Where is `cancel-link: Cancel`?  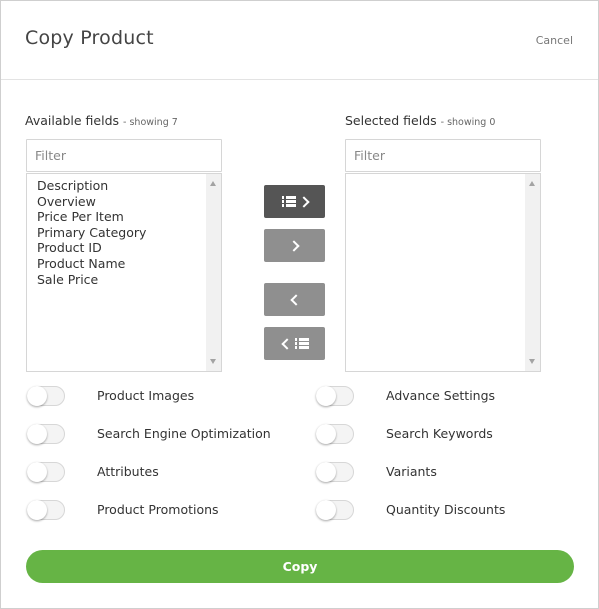 cancel-link: Cancel is located at coordinates (554, 40).